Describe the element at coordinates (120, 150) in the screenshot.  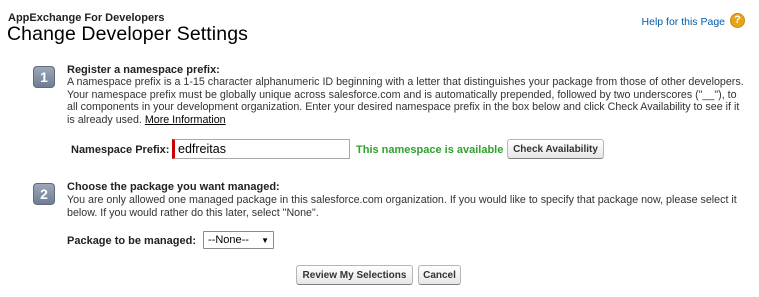
I see `namespace-prefix-label: Namespace Prefix:` at that location.